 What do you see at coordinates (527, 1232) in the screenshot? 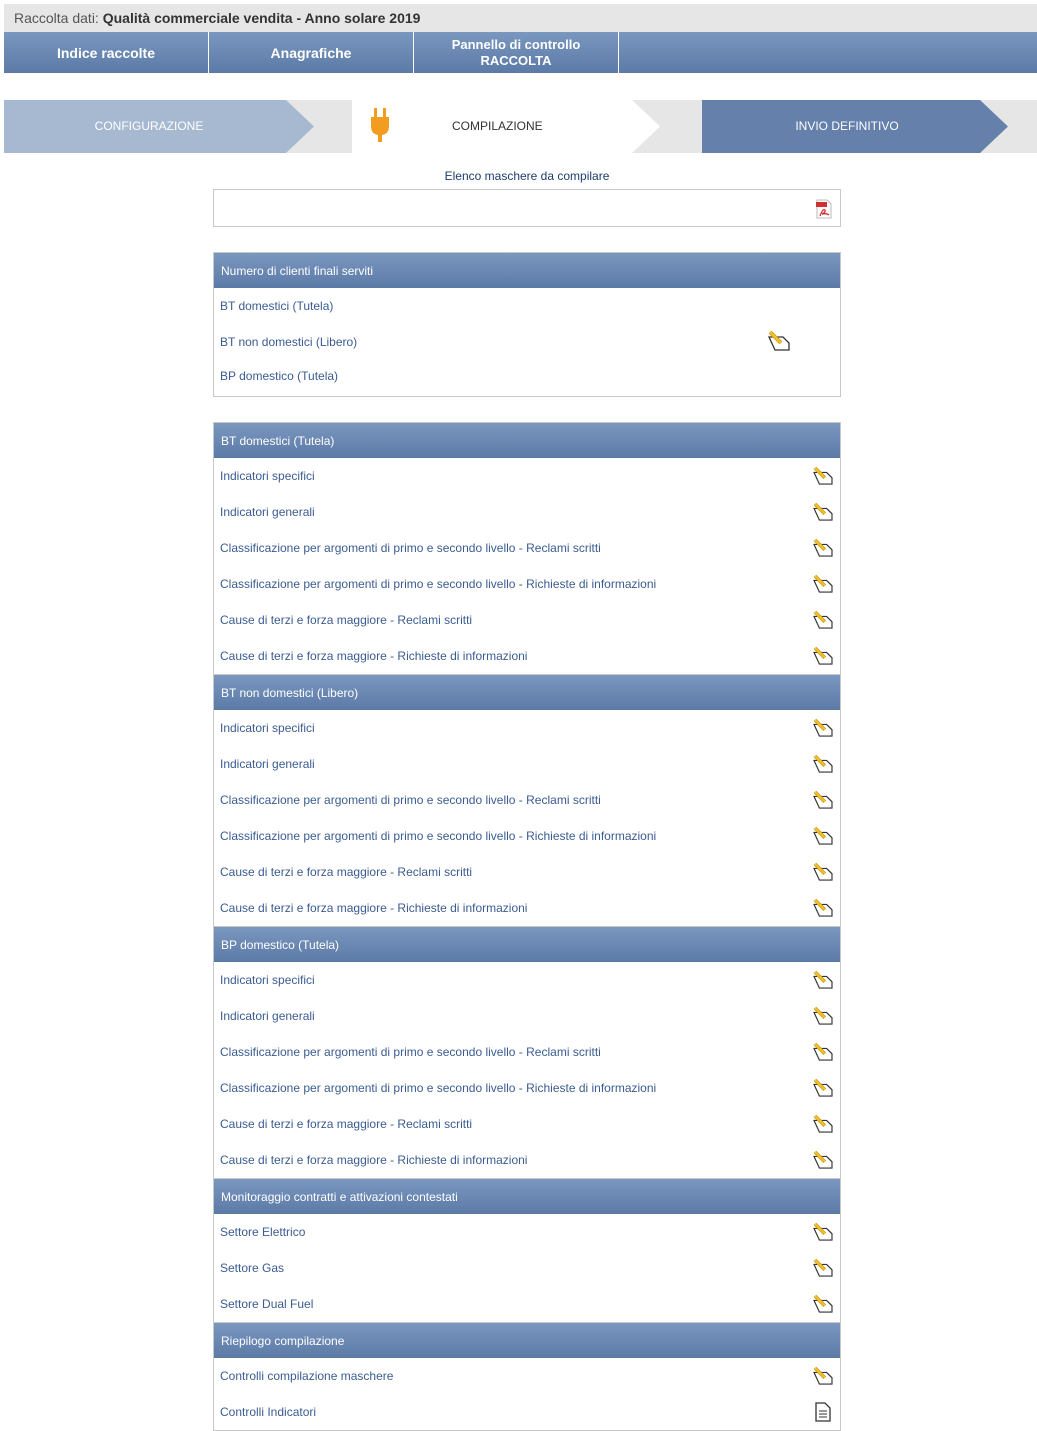
I see `list-item: Settore Elettrico` at bounding box center [527, 1232].